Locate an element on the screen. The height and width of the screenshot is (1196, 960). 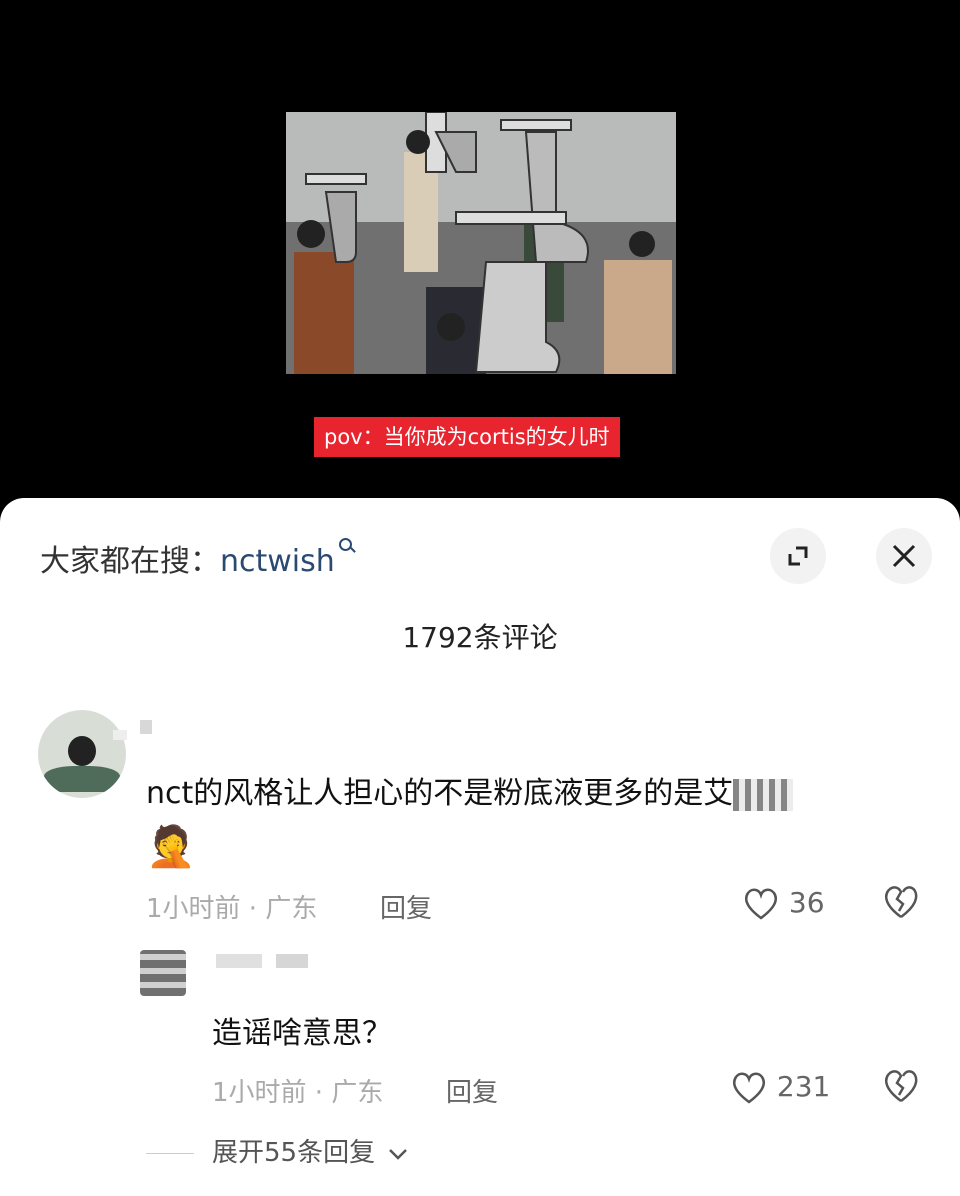
reply-like-button: 231 is located at coordinates (780, 1087).